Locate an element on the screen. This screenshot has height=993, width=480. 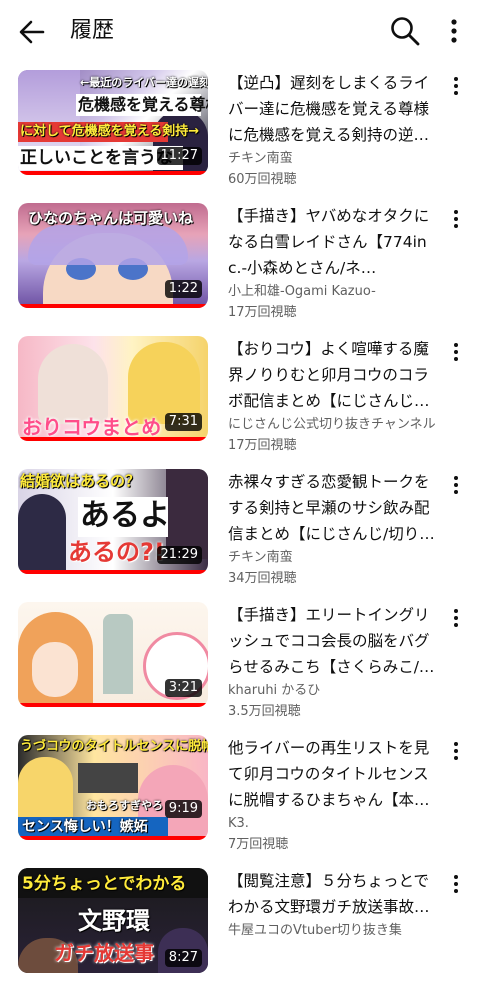
thumbnail-text: ←最近のライバー達の遅刻問題に is located at coordinates (144, 82).